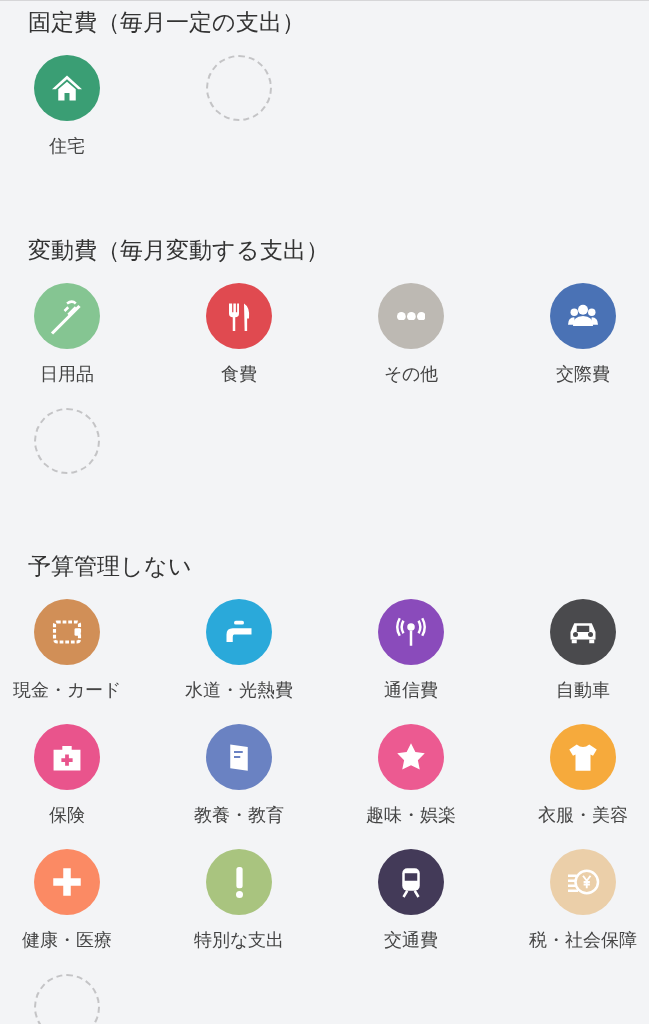 This screenshot has width=649, height=1024. What do you see at coordinates (411, 690) in the screenshot?
I see `category-label: 通信費` at bounding box center [411, 690].